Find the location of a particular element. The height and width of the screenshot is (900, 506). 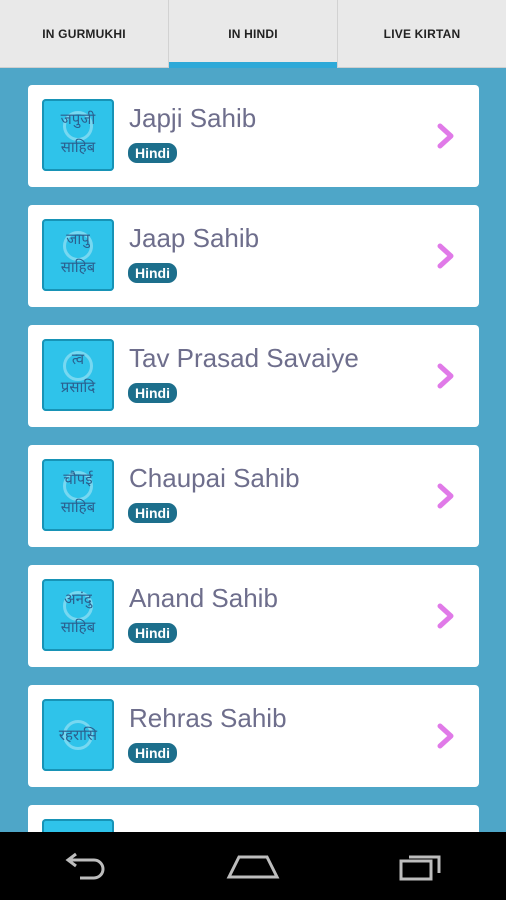

item-title: Rehras Sahib is located at coordinates (208, 718).